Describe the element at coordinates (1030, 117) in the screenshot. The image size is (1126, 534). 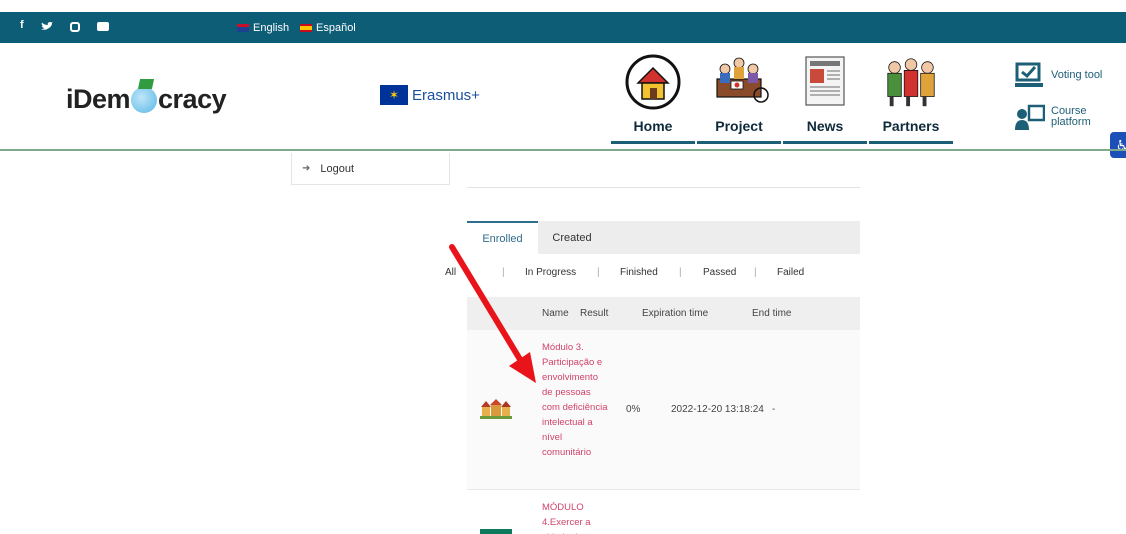
I see `course-icon` at that location.